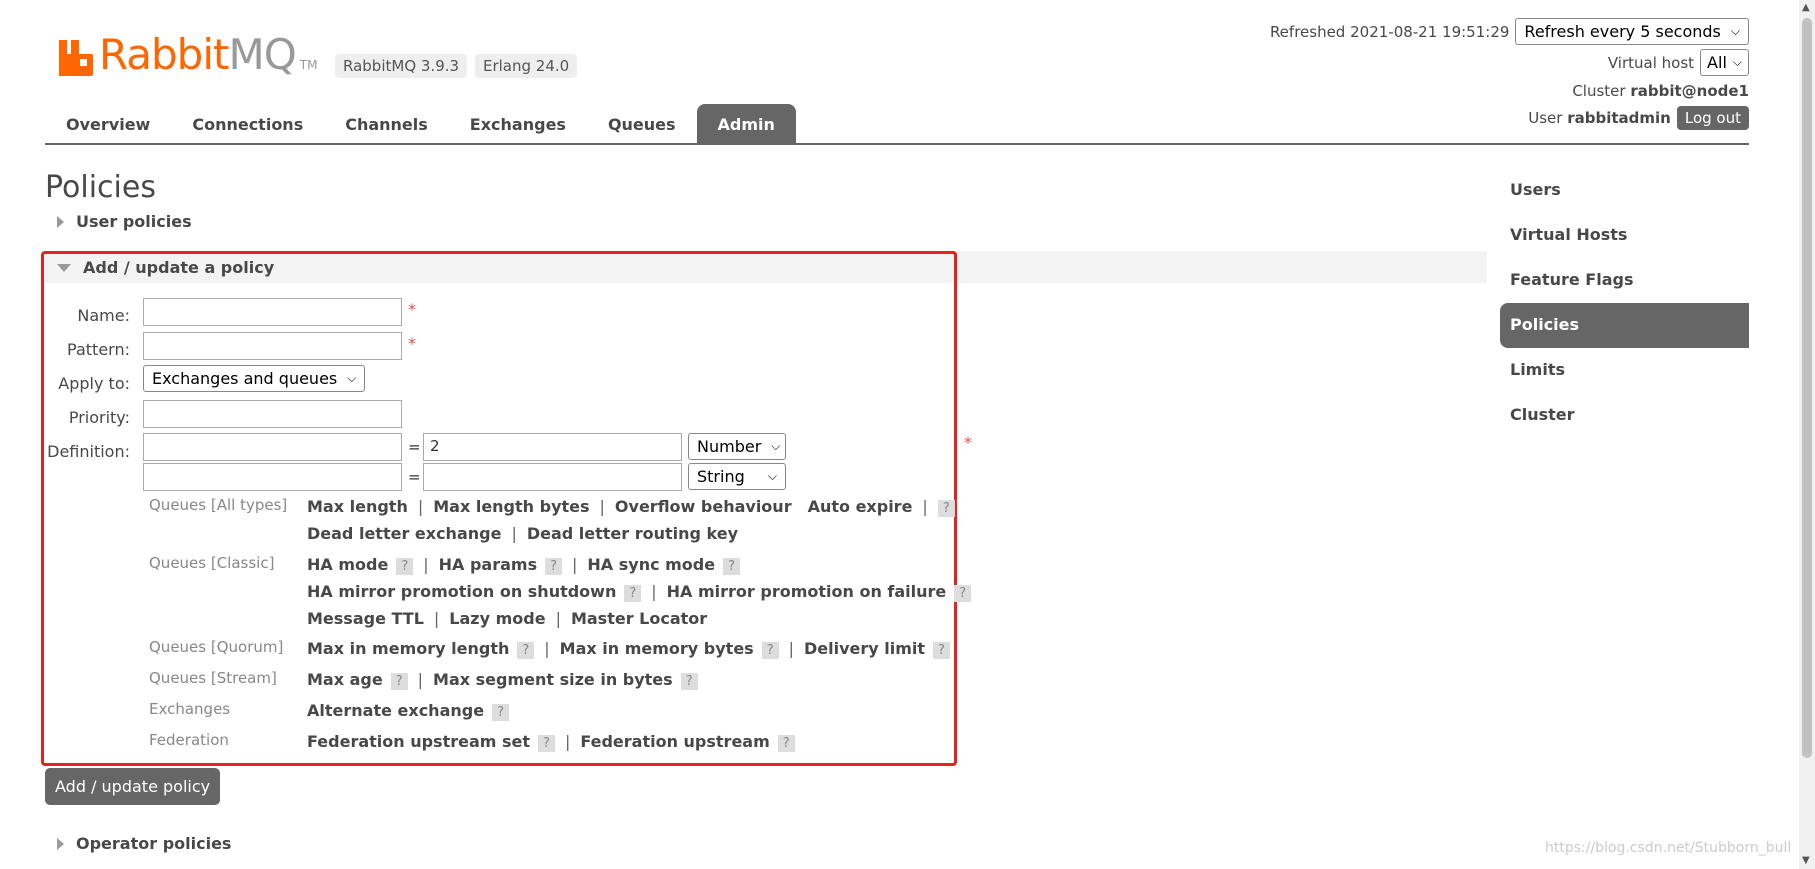  What do you see at coordinates (386, 124) in the screenshot?
I see `tab-channels: Channels` at bounding box center [386, 124].